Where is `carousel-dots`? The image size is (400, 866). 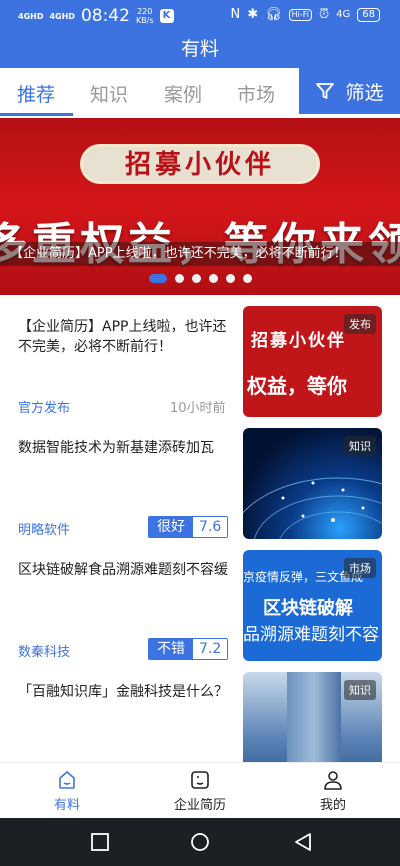 carousel-dots is located at coordinates (200, 278).